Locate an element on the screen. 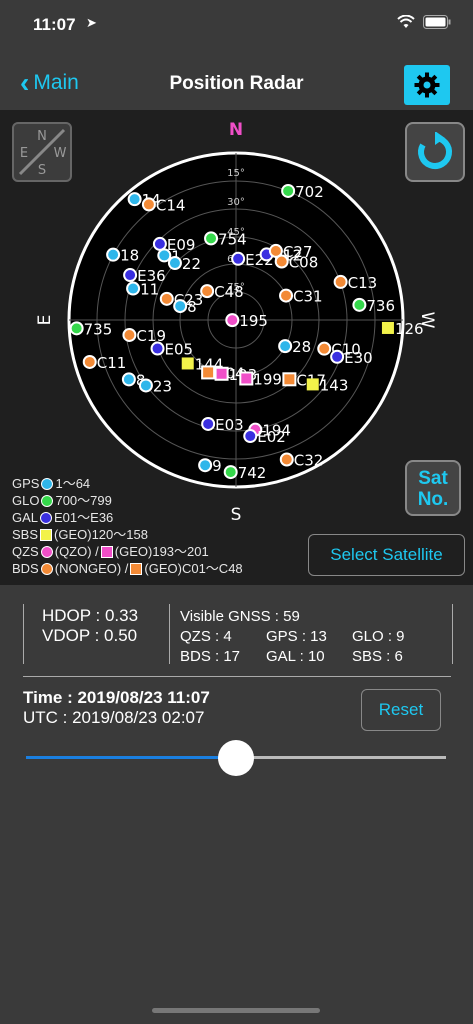 The width and height of the screenshot is (473, 1024). satellite-label: C10 is located at coordinates (346, 350).